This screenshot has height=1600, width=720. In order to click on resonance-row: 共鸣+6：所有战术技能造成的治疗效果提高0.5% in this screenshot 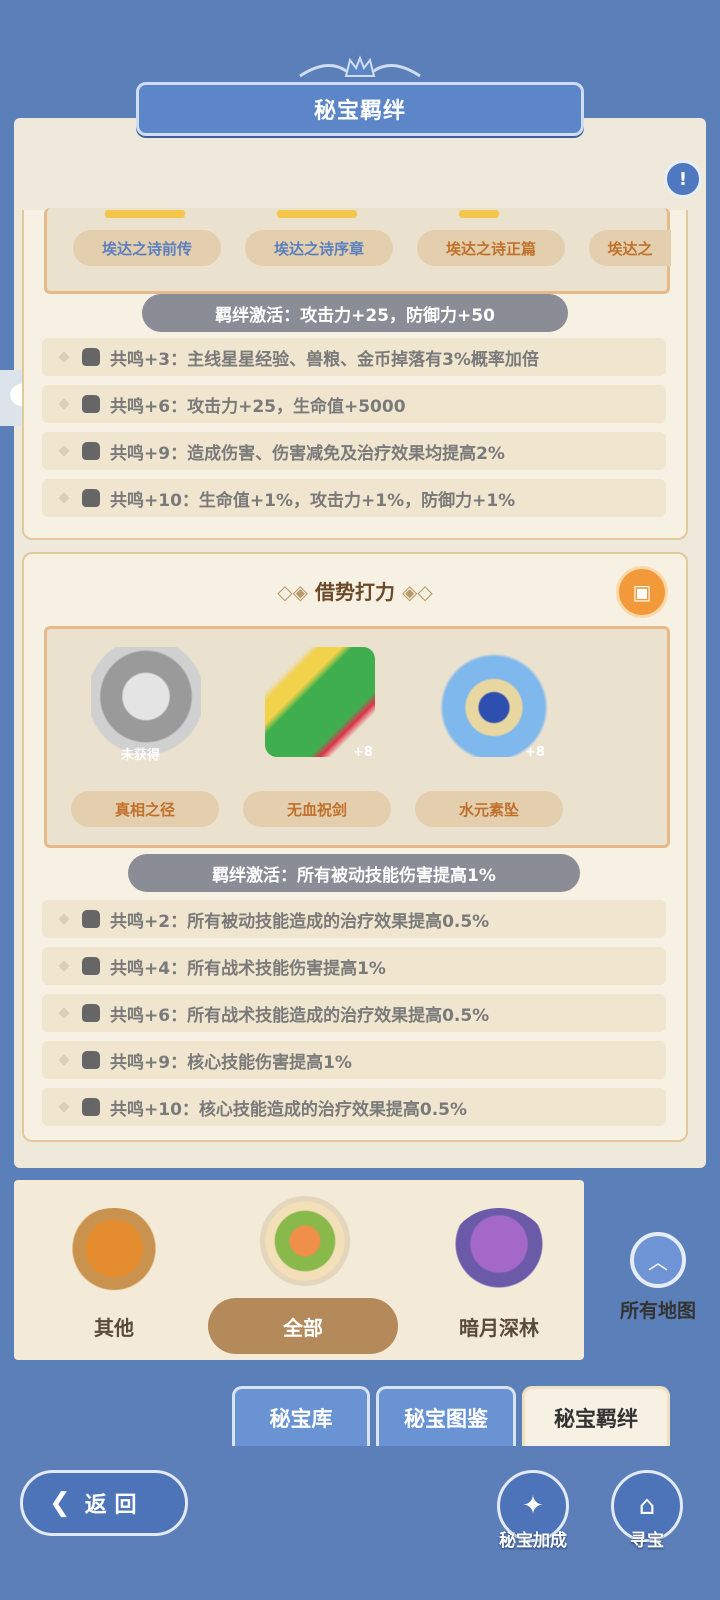, I will do `click(354, 1013)`.